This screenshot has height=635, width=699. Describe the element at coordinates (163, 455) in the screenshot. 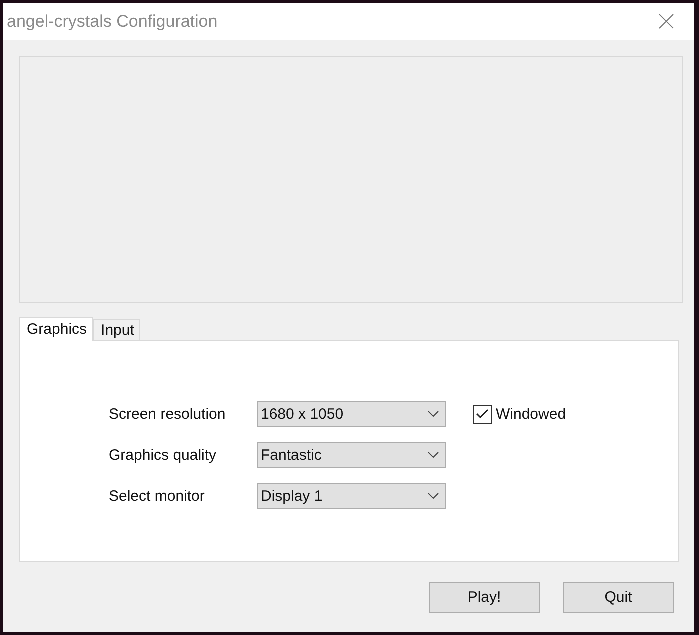

I see `setting-label: Graphics quality` at that location.